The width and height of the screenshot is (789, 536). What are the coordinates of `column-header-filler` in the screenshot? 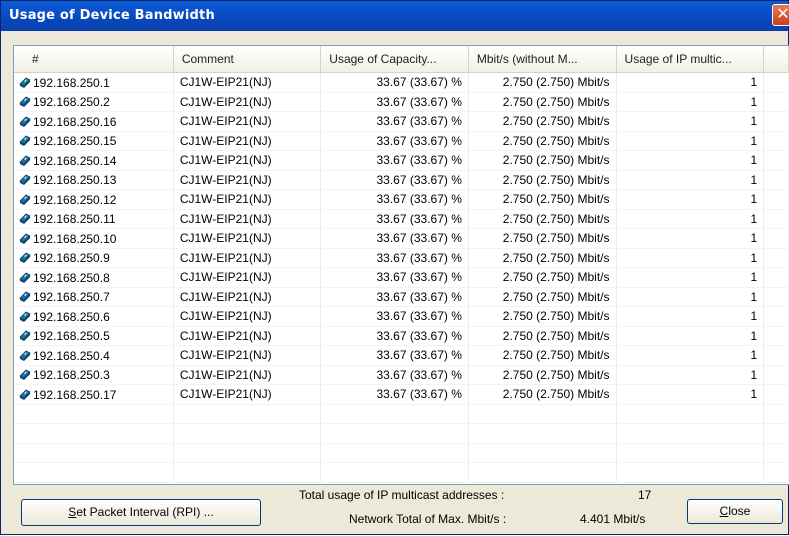 It's located at (776, 59).